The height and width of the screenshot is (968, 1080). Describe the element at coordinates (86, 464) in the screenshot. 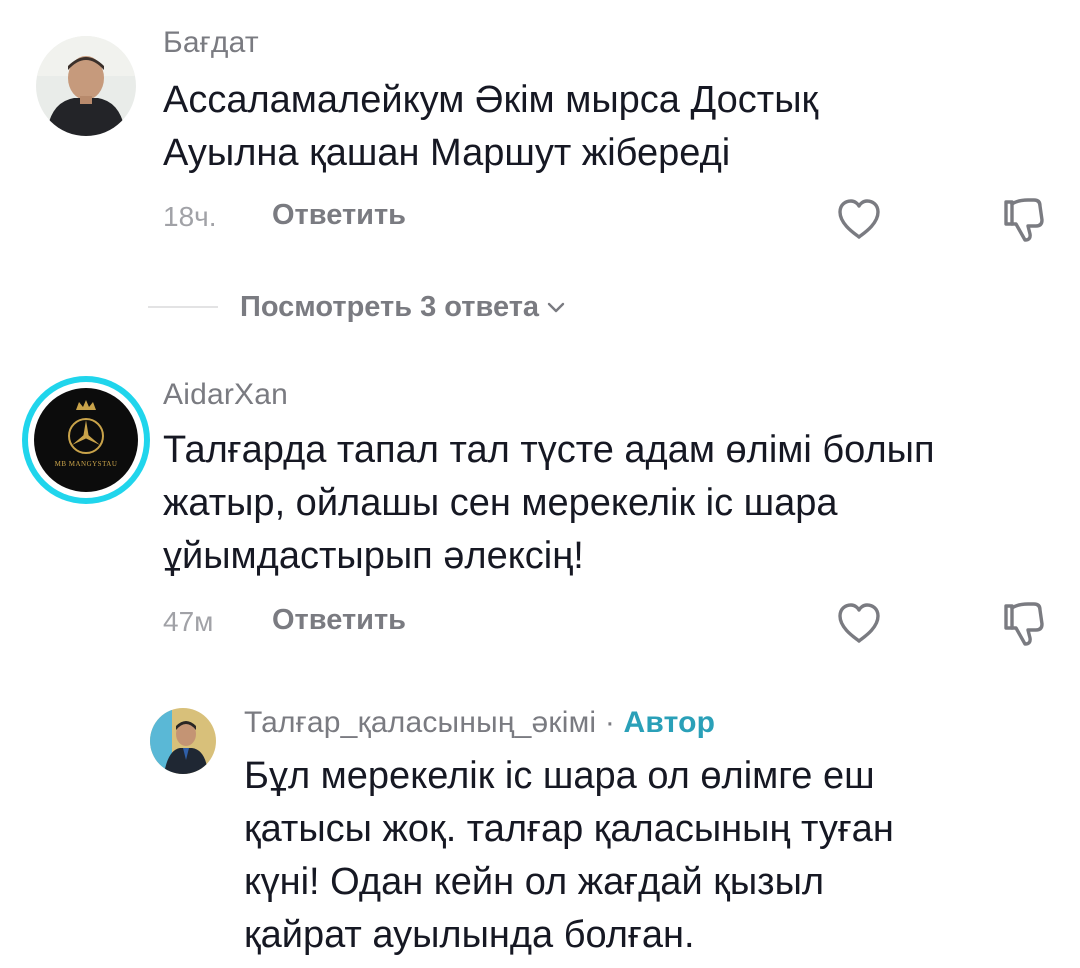

I see `avatar-brand-text: MB MANGYSTAU` at that location.